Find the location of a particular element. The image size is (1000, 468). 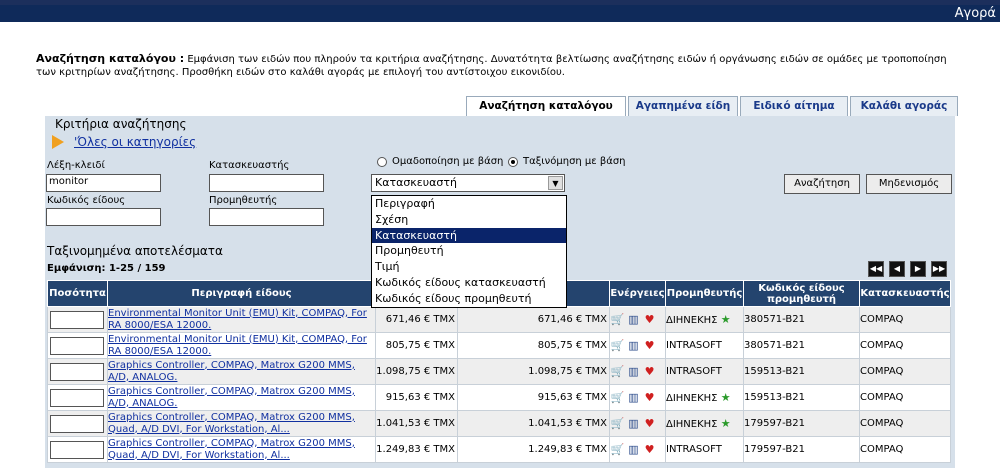

prev-page-icon: ◀ is located at coordinates (897, 269).